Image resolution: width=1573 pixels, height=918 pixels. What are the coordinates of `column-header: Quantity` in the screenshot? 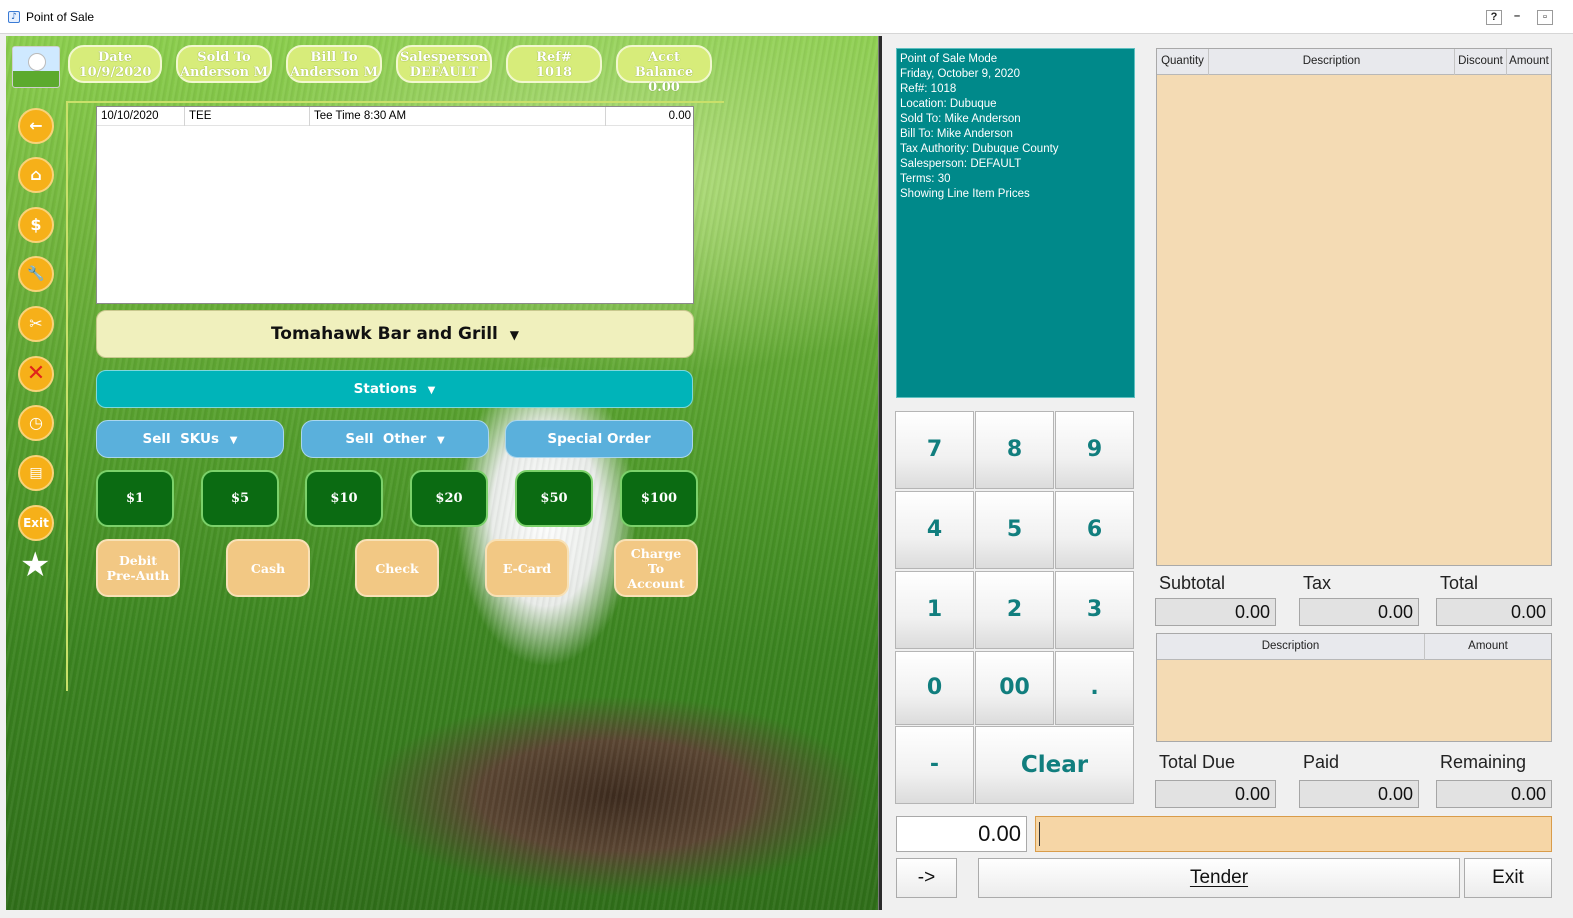 It's located at (1183, 62).